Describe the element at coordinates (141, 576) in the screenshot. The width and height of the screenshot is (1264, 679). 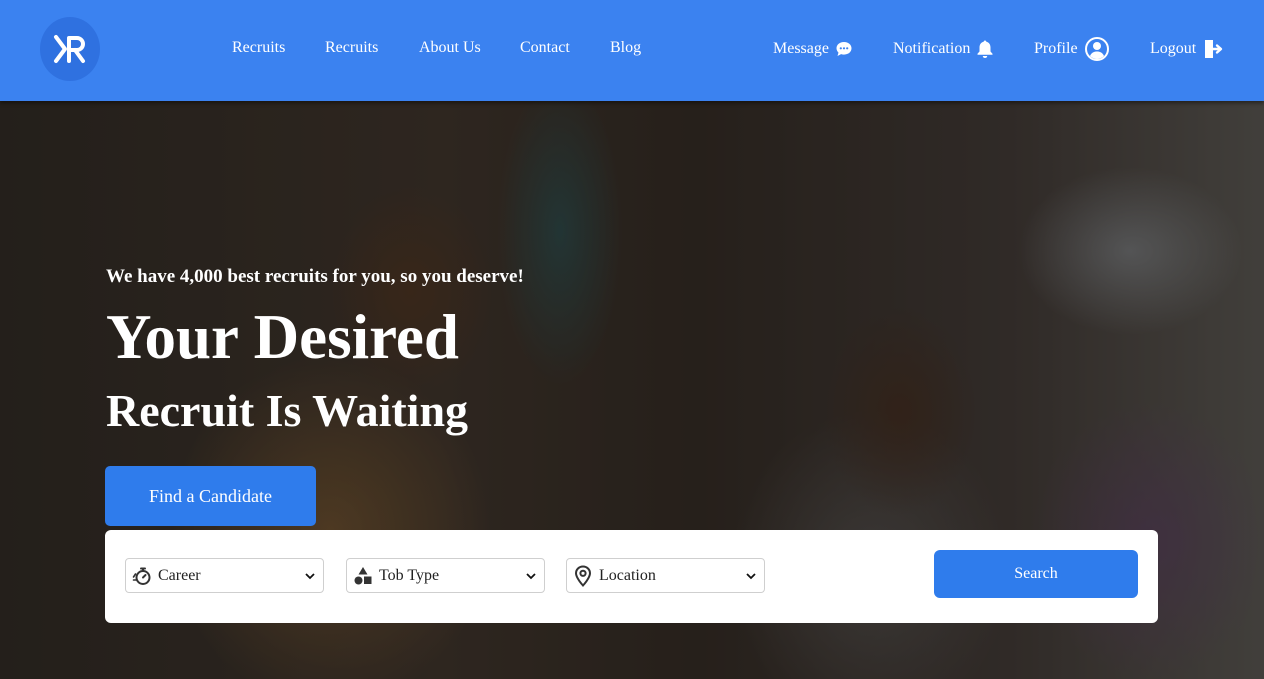
I see `stopwatch-icon` at that location.